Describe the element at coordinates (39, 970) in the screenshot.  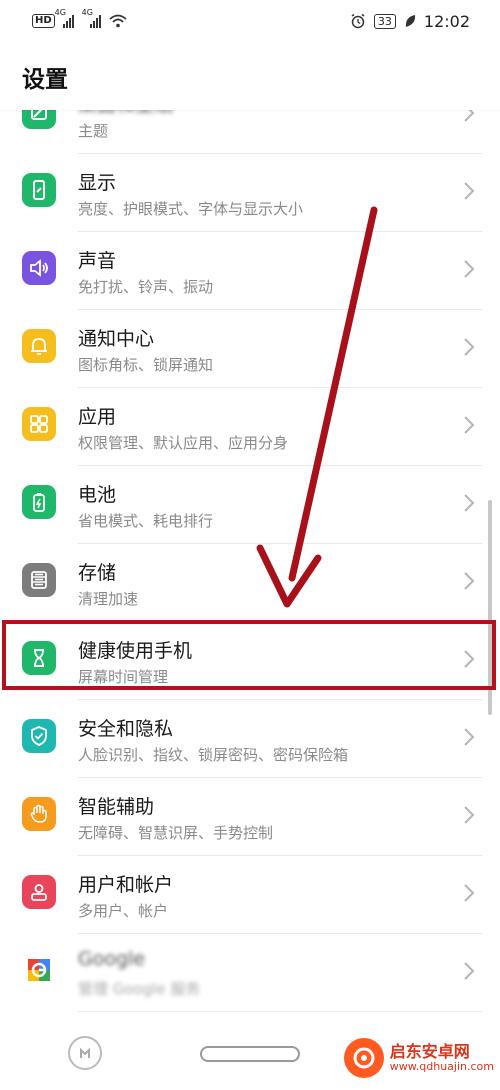
I see `google-icon` at that location.